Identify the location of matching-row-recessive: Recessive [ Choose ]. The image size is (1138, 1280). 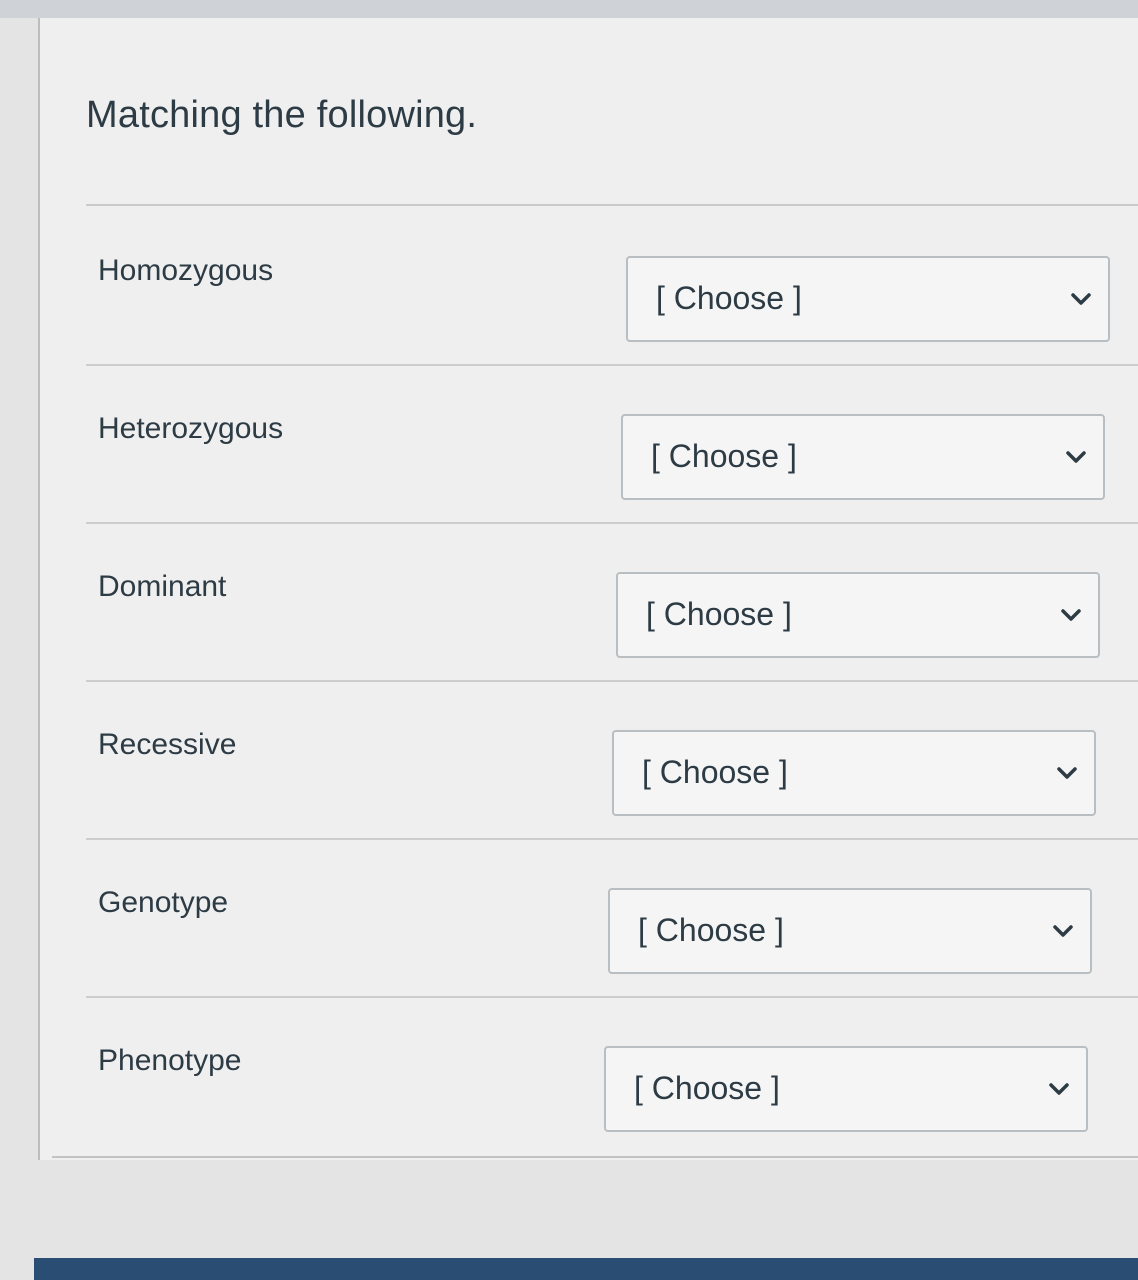
(612, 761).